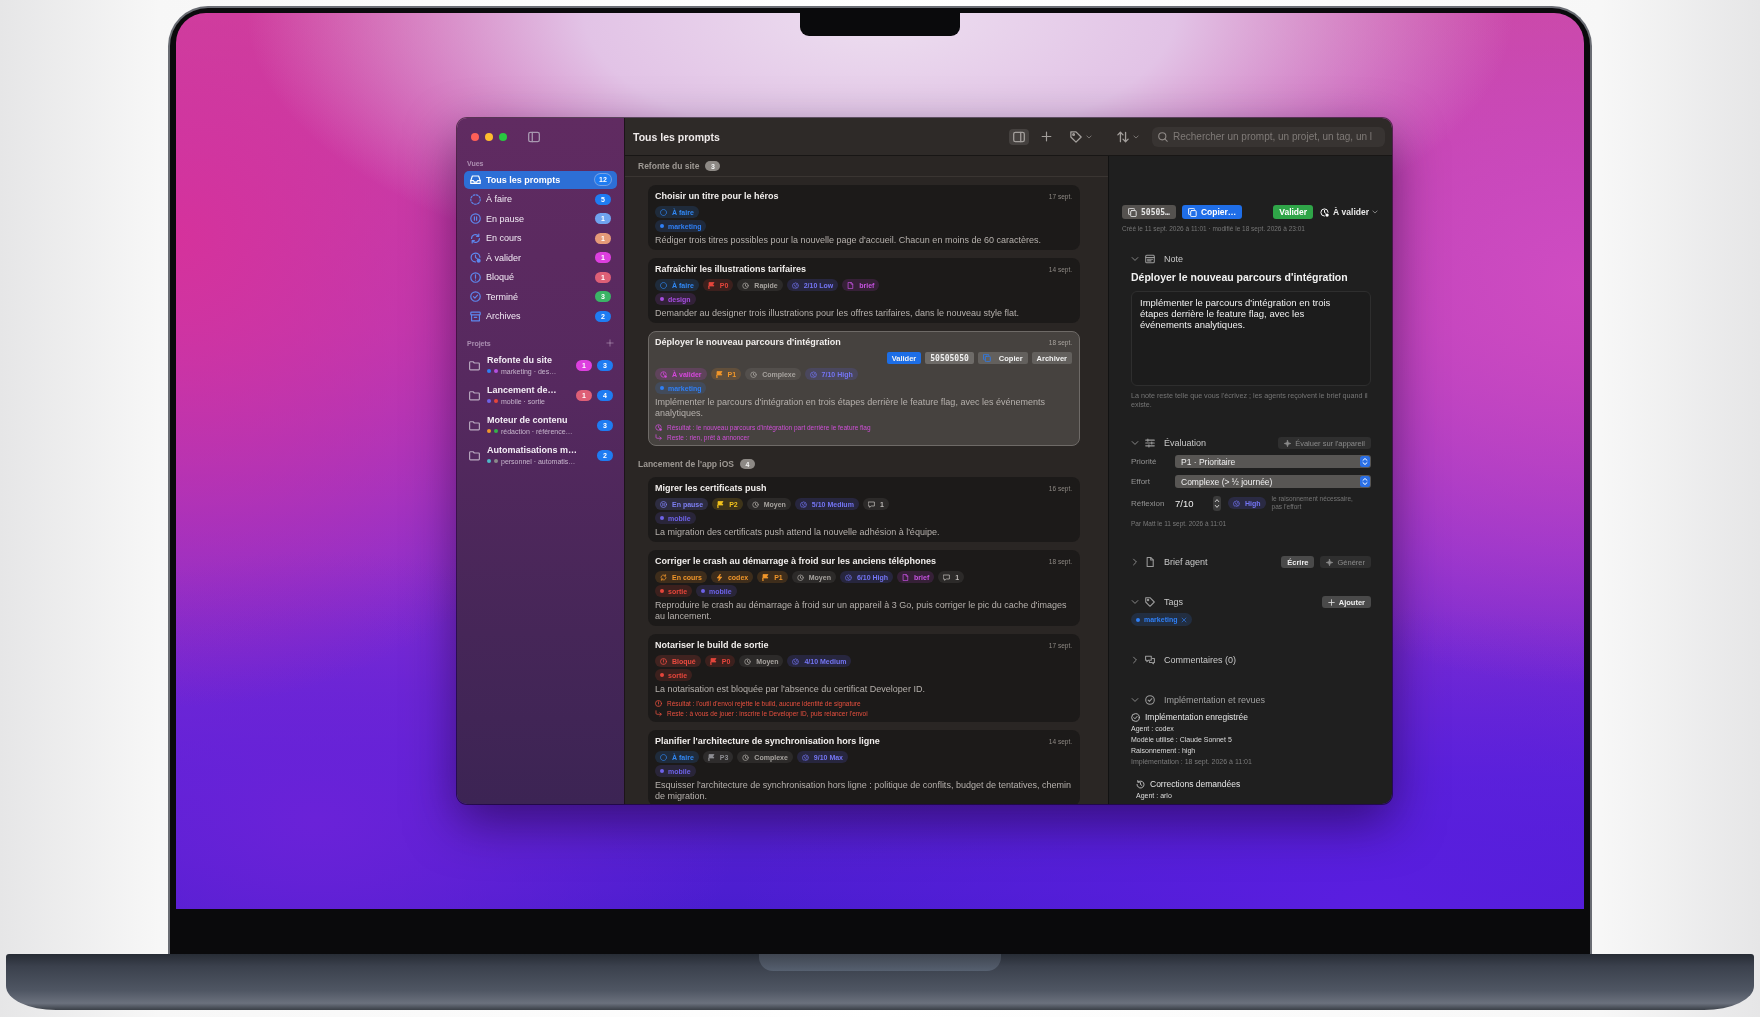 The image size is (1760, 1017). What do you see at coordinates (663, 577) in the screenshot?
I see `refresh-icon` at bounding box center [663, 577].